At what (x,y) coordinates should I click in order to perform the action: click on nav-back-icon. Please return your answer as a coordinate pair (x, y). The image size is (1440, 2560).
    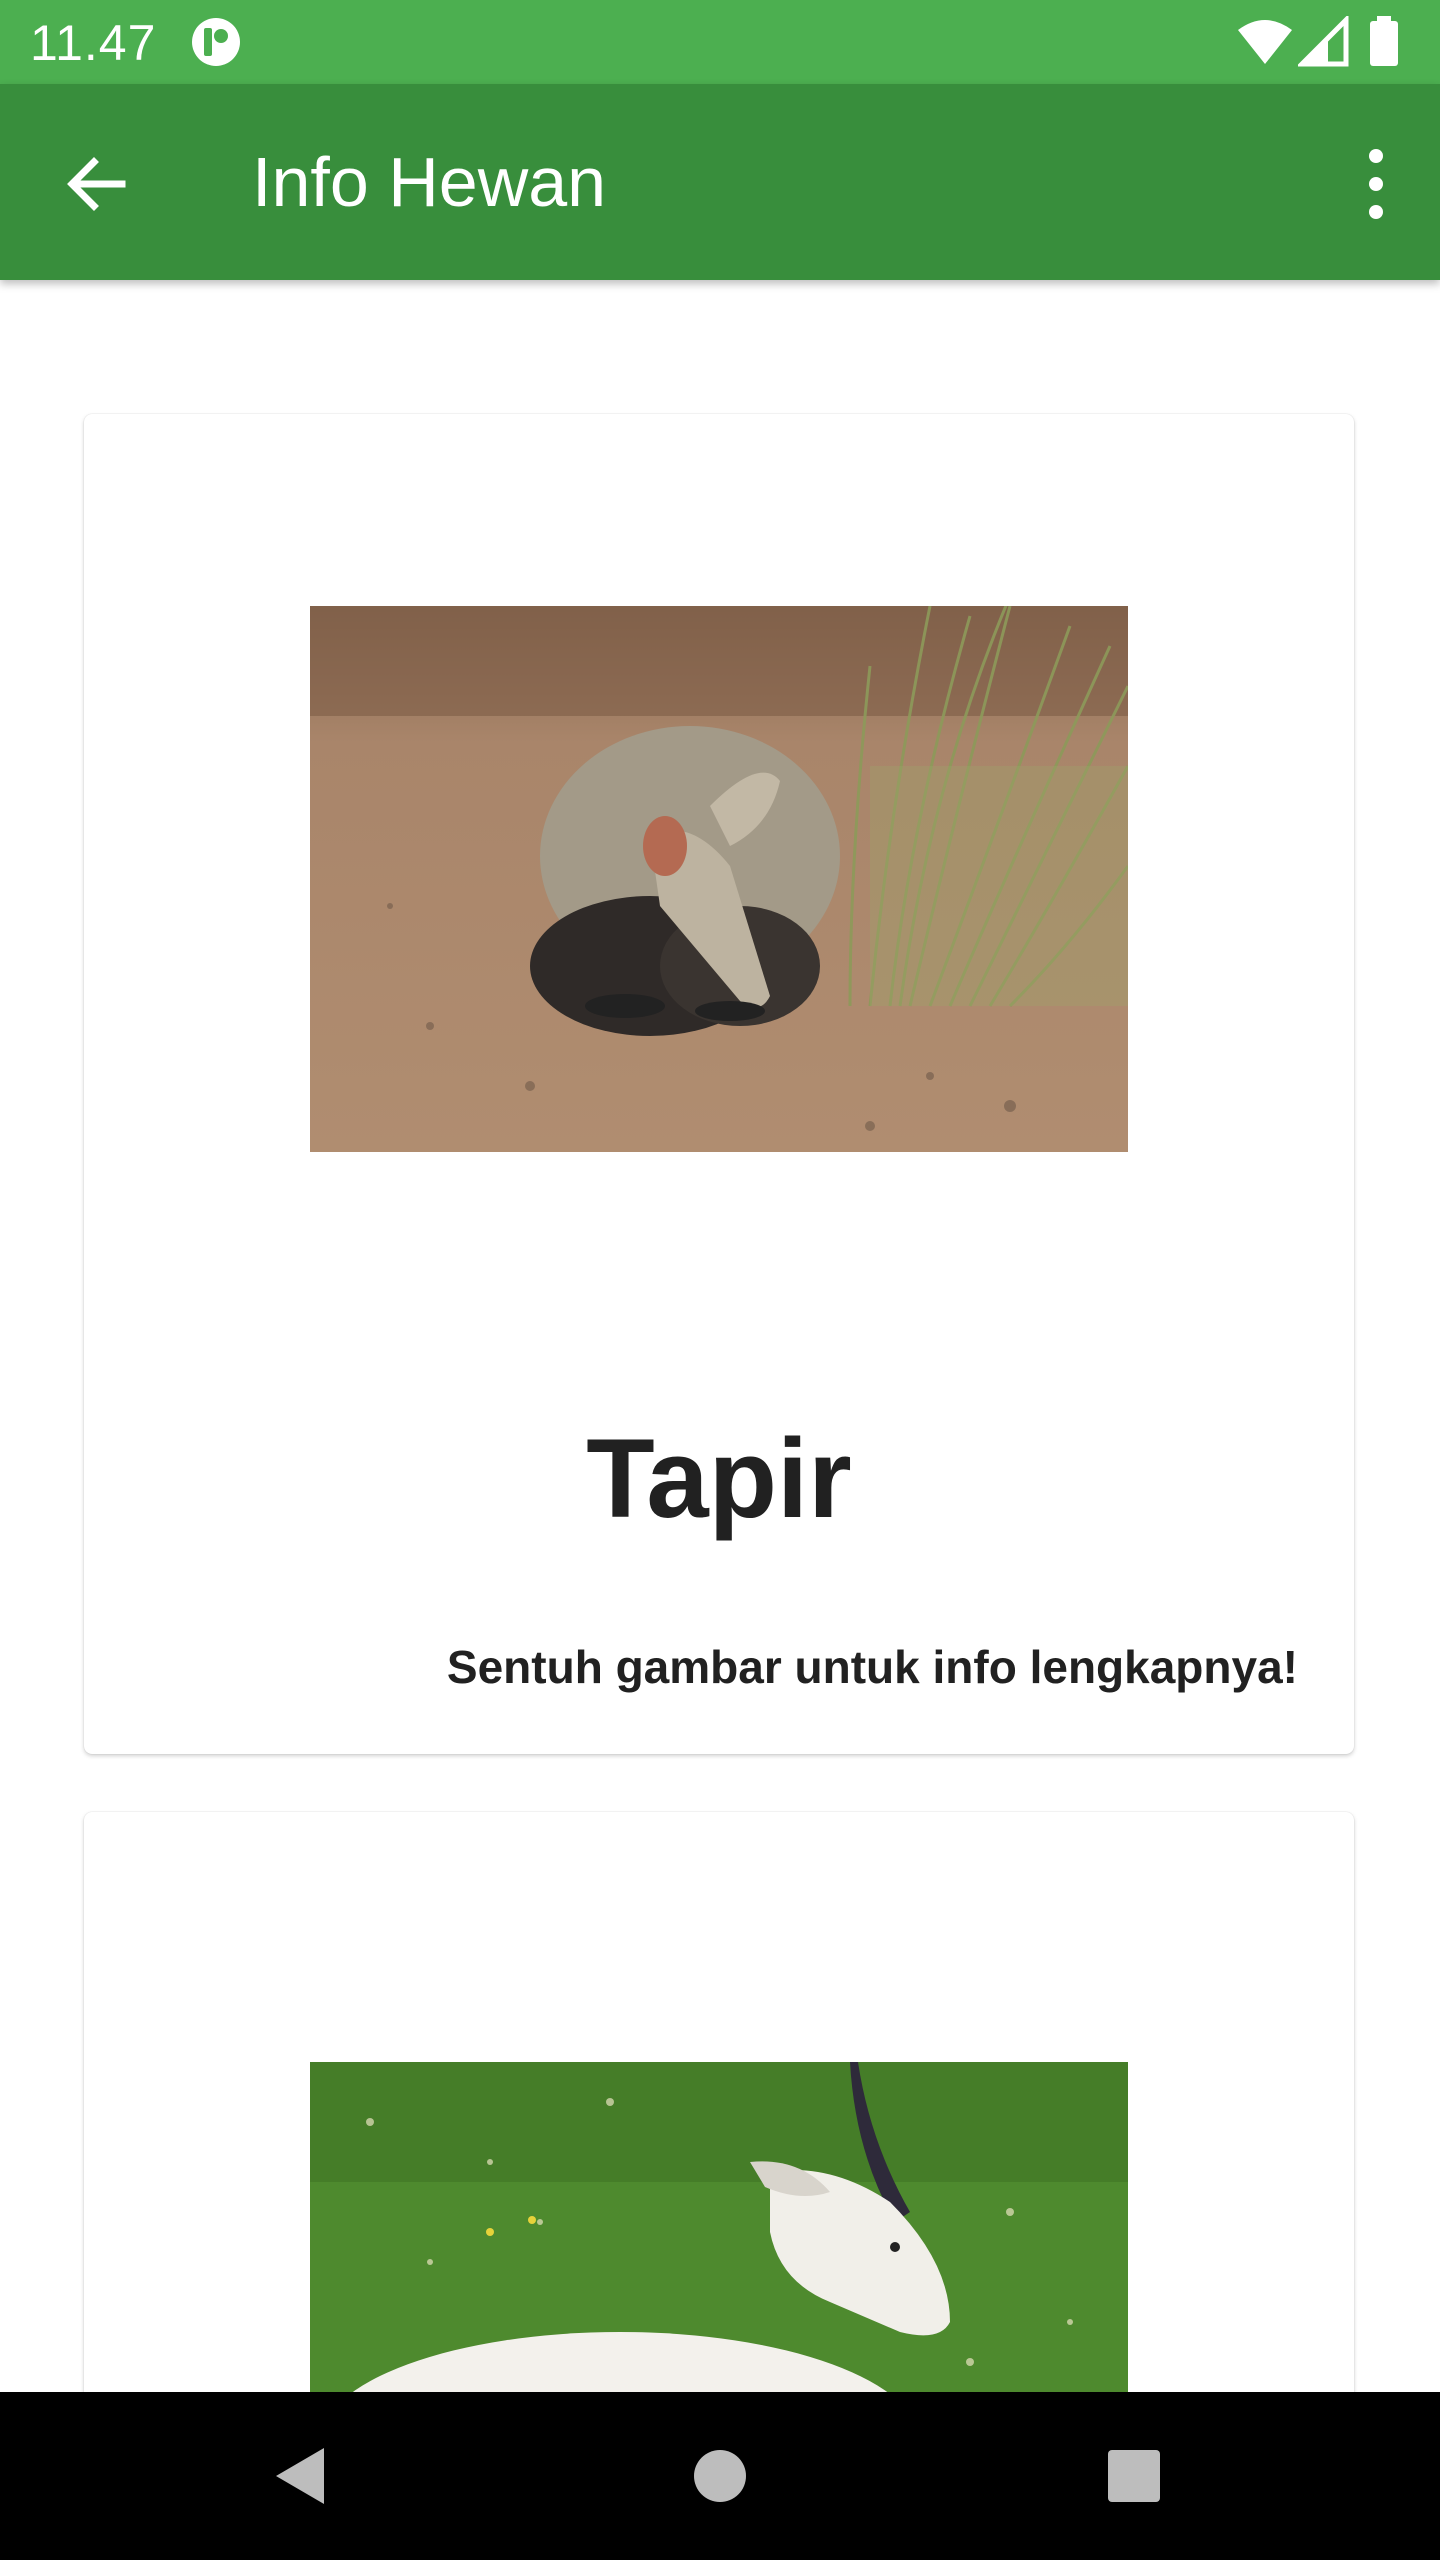
    Looking at the image, I should click on (300, 2476).